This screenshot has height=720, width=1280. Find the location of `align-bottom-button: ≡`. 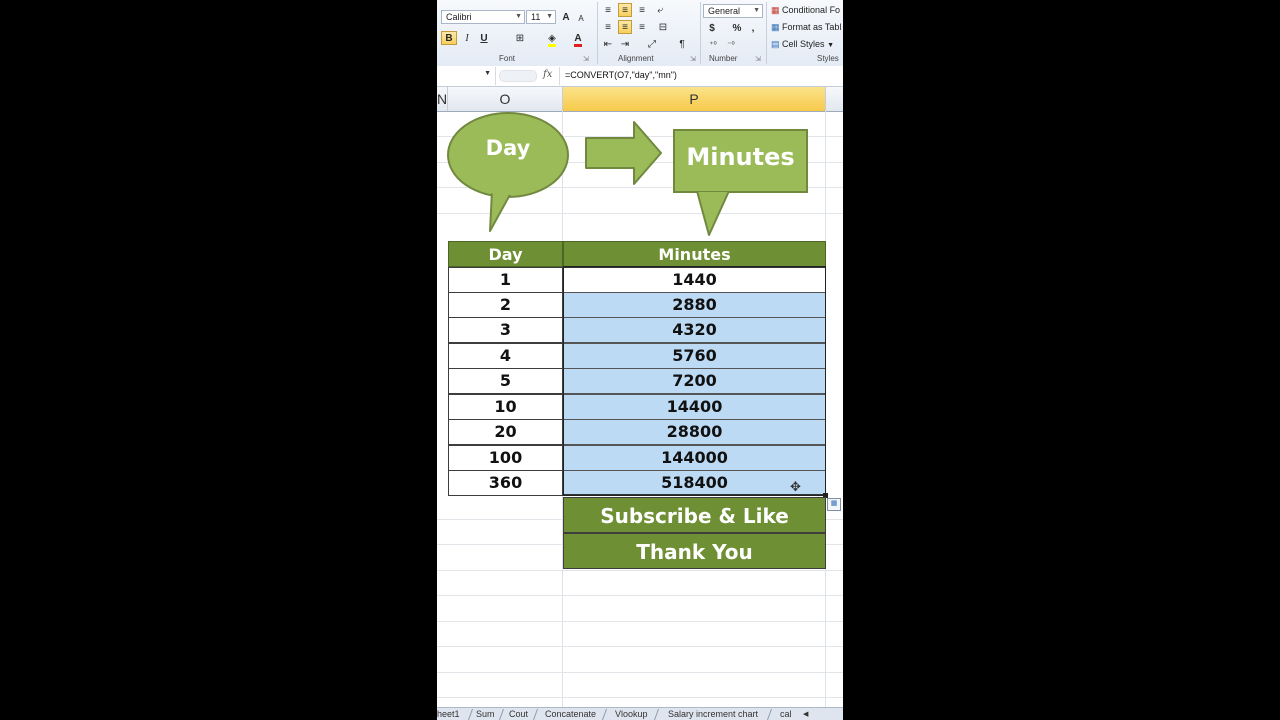

align-bottom-button: ≡ is located at coordinates (642, 10).